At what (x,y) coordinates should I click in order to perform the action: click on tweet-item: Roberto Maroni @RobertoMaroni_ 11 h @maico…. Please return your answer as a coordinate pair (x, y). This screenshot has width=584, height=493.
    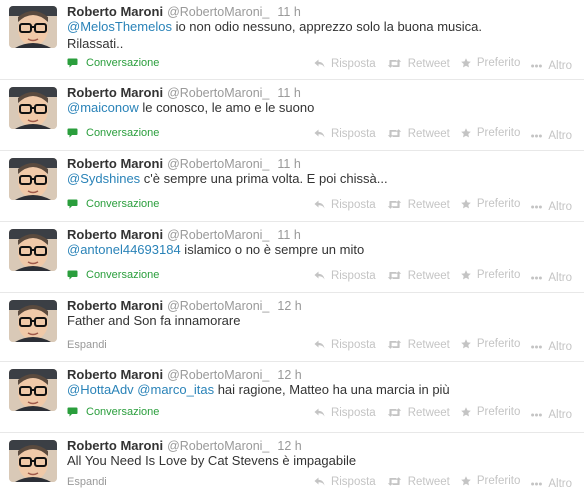
    Looking at the image, I should click on (292, 116).